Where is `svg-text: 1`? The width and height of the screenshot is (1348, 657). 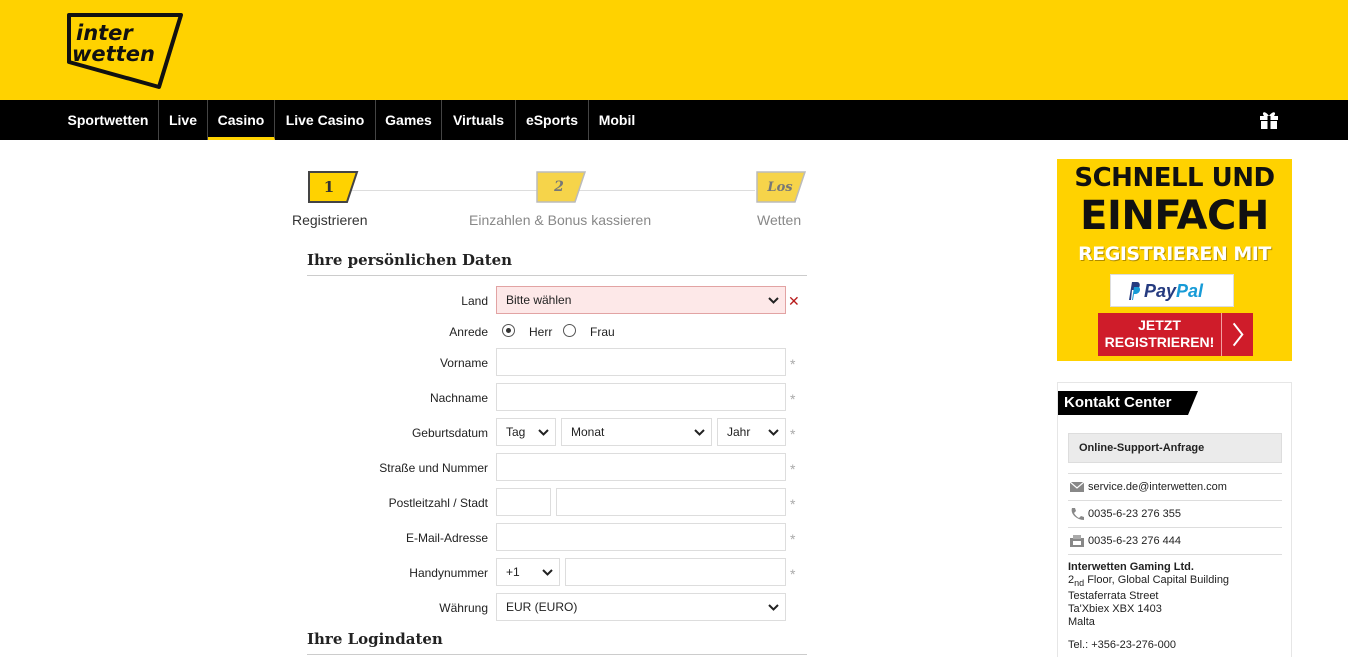 svg-text: 1 is located at coordinates (329, 187).